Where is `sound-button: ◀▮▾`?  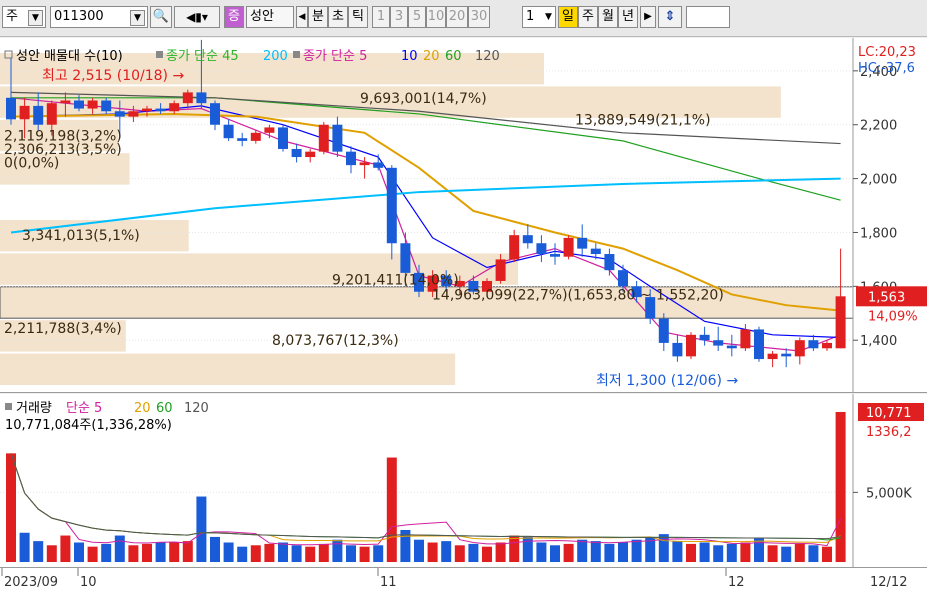 sound-button: ◀▮▾ is located at coordinates (197, 17).